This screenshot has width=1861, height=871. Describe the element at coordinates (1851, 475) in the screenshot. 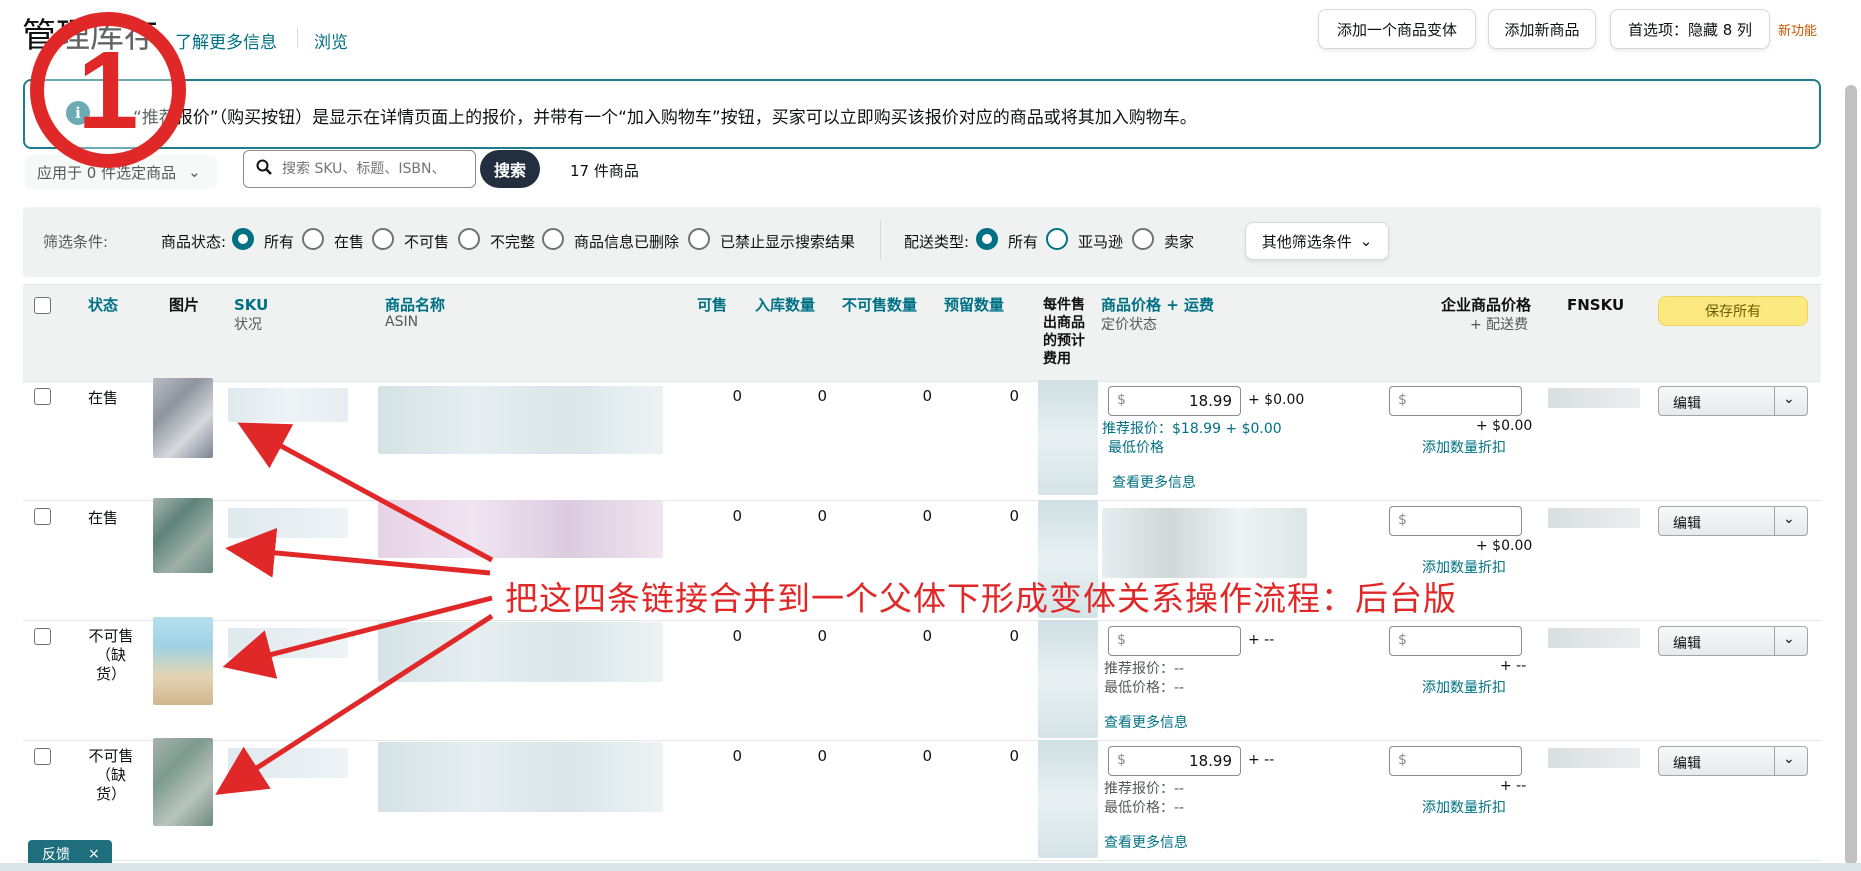

I see `vertical-scrollbar` at that location.